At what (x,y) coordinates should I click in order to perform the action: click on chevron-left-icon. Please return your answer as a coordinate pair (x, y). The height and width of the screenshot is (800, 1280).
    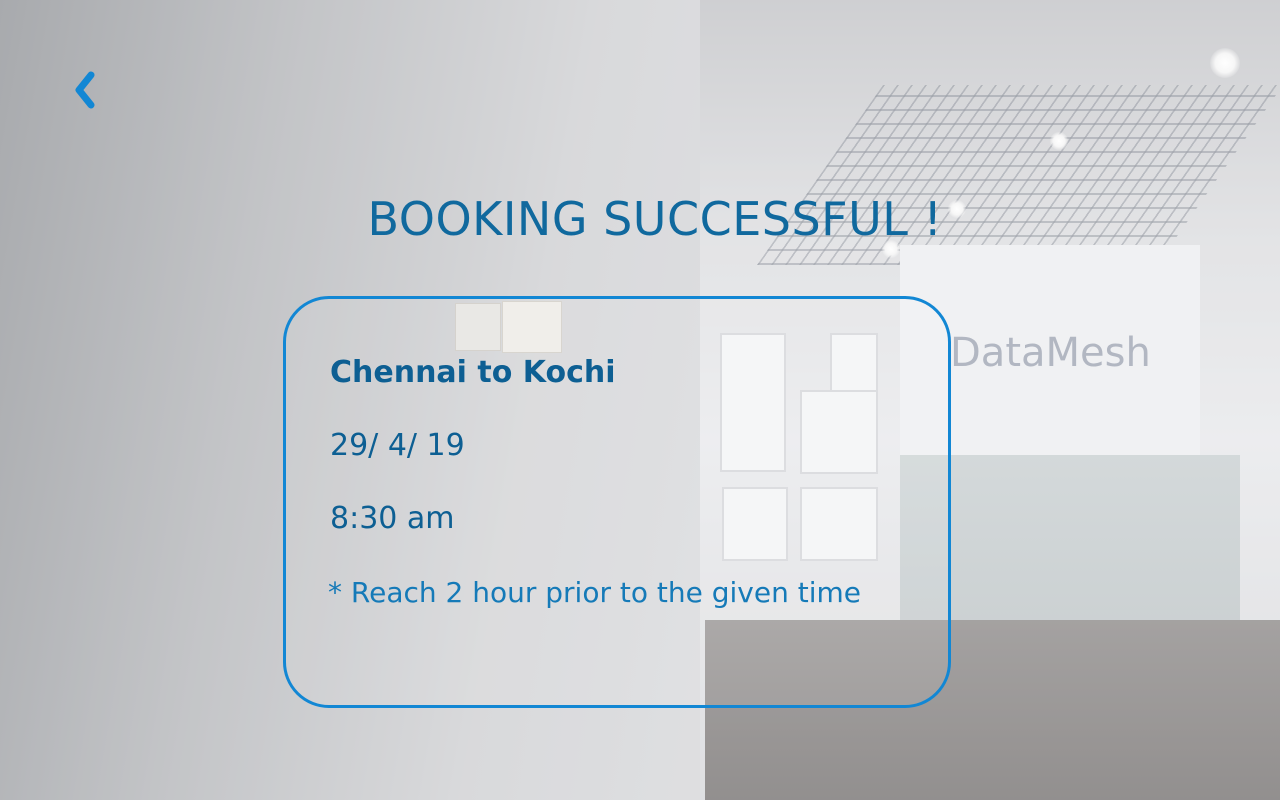
    Looking at the image, I should click on (85, 90).